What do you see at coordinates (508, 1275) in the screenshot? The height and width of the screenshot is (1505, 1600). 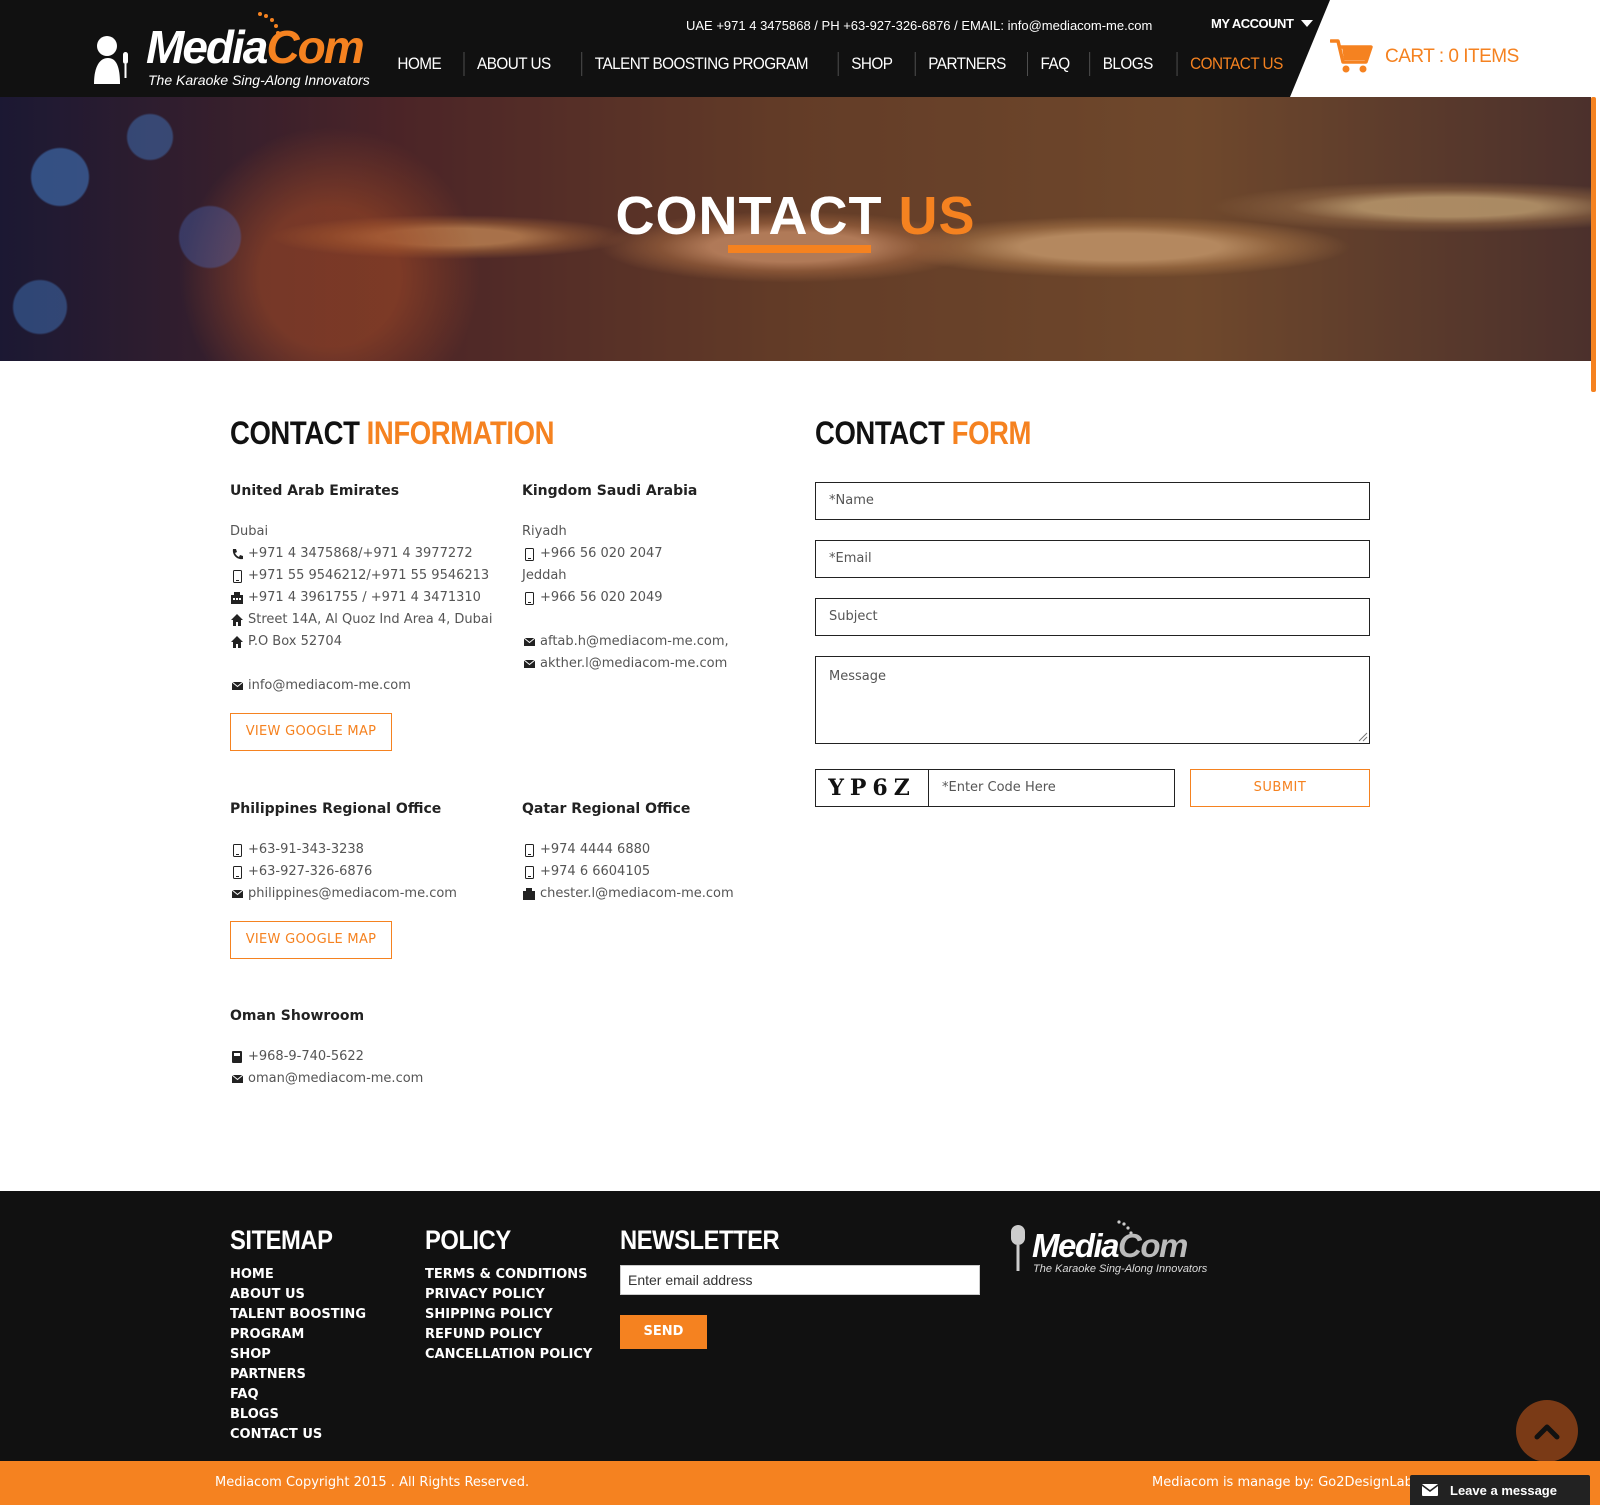 I see `footer-link-terms: TERMS & CONDITIONS` at bounding box center [508, 1275].